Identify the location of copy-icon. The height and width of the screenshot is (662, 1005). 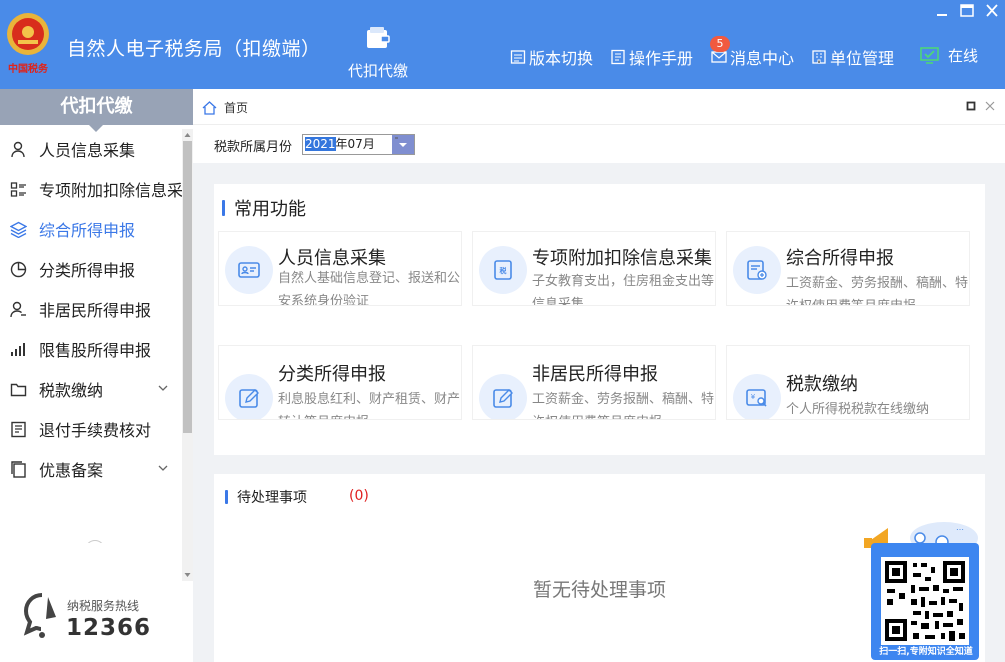
(18, 469).